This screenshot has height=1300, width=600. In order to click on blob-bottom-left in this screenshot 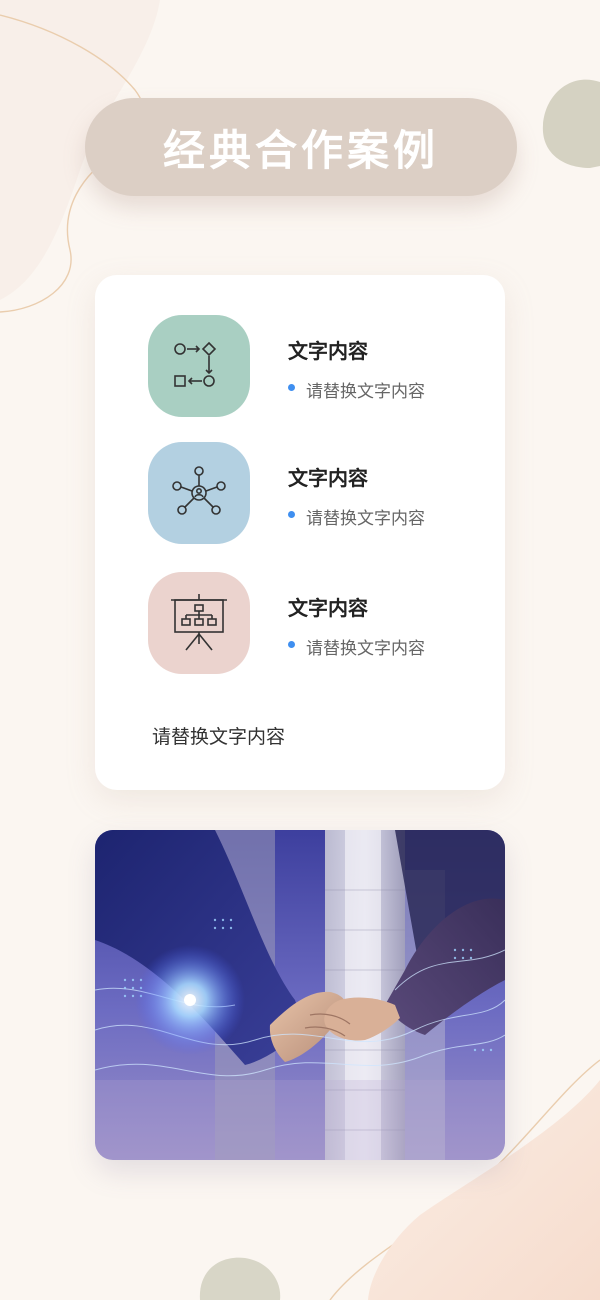, I will do `click(240, 1278)`.